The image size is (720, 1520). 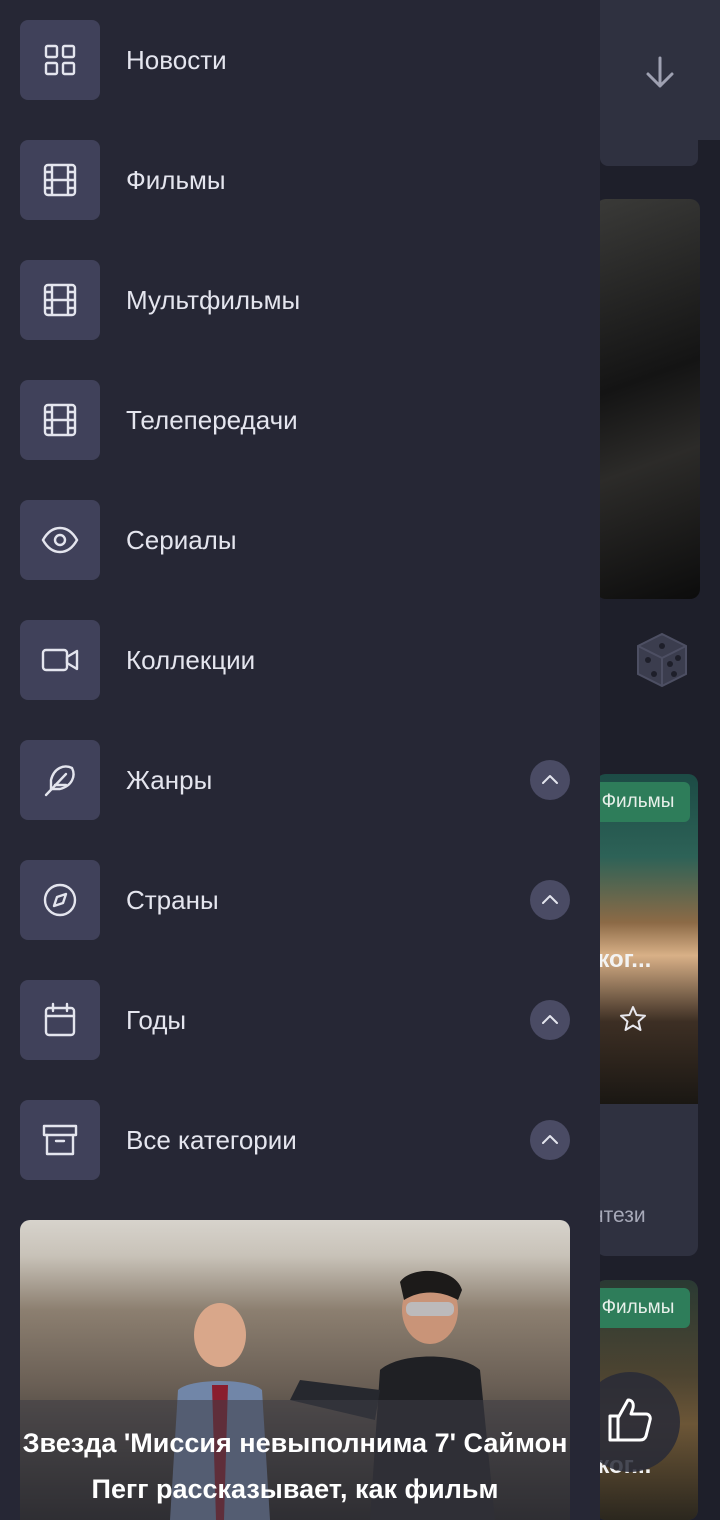 I want to click on menu-item-news: Новости, so click(x=300, y=60).